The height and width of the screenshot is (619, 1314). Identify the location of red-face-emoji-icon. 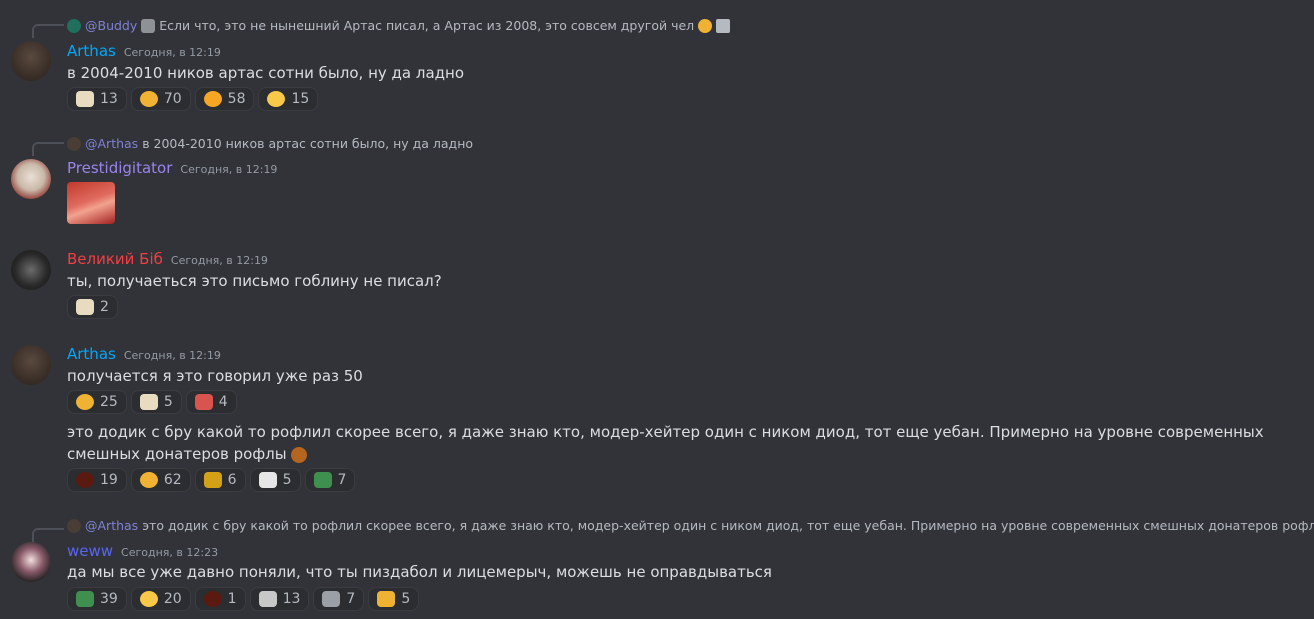
(203, 402).